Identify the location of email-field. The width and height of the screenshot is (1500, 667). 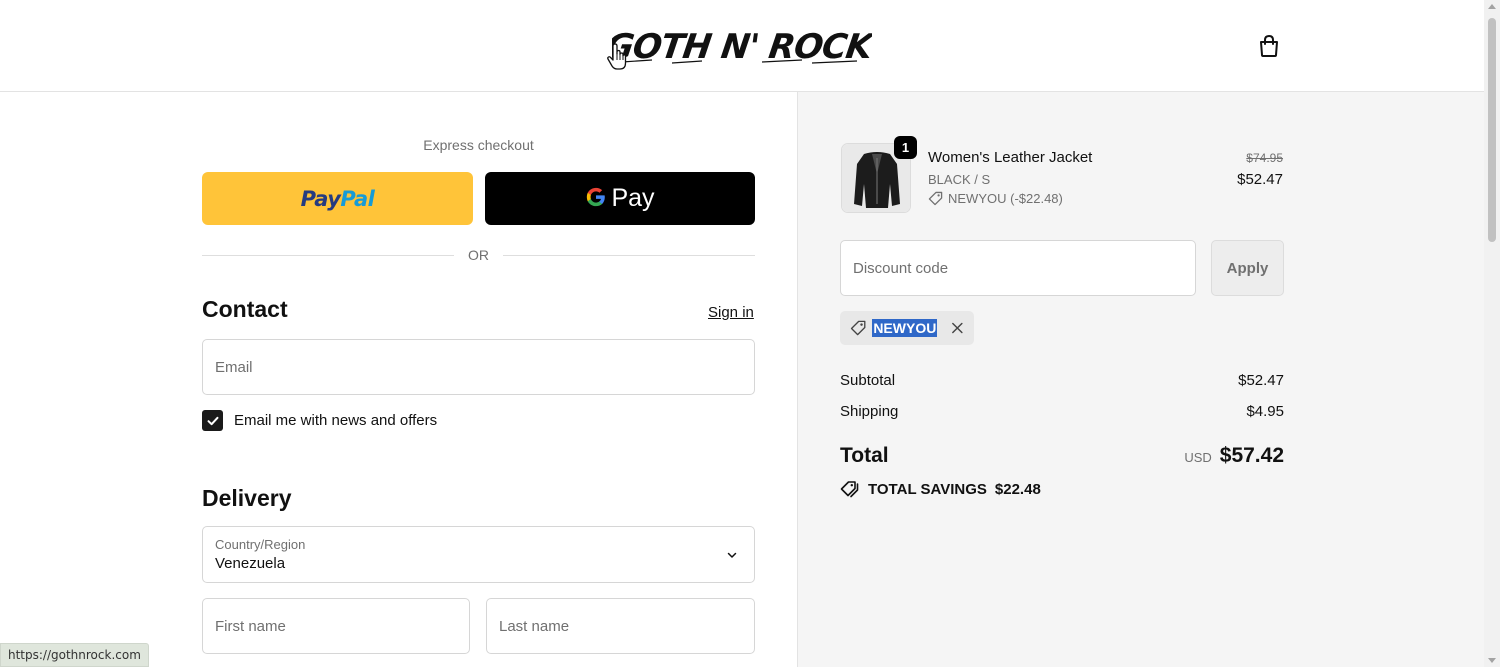
(478, 367).